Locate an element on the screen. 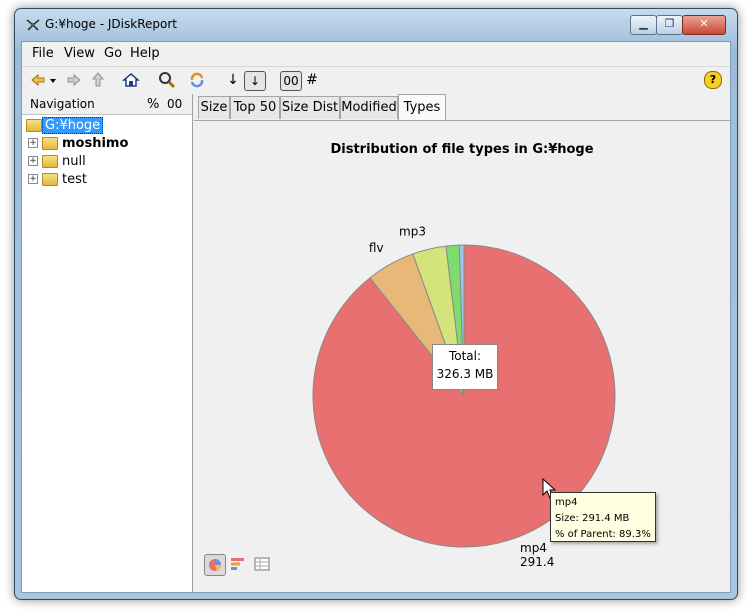 This screenshot has height=612, width=750. total-box: Total: 326.3 MB is located at coordinates (465, 367).